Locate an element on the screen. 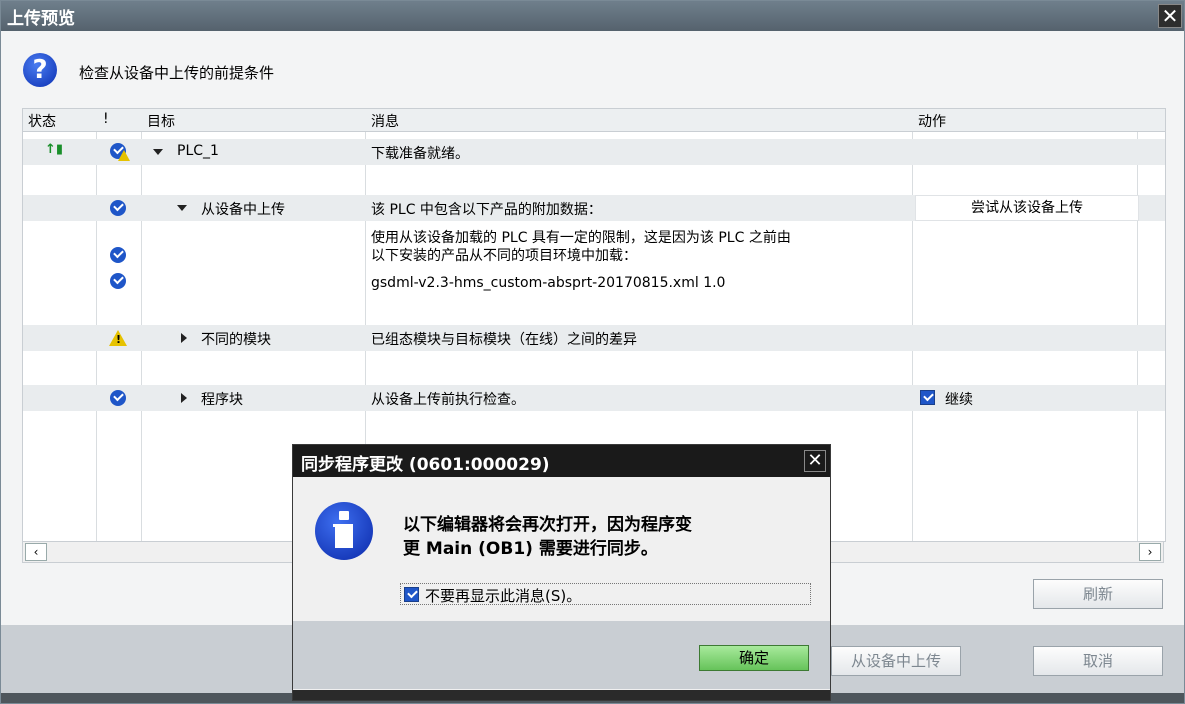 The width and height of the screenshot is (1185, 704). row-target: 从设备中上传 is located at coordinates (243, 210).